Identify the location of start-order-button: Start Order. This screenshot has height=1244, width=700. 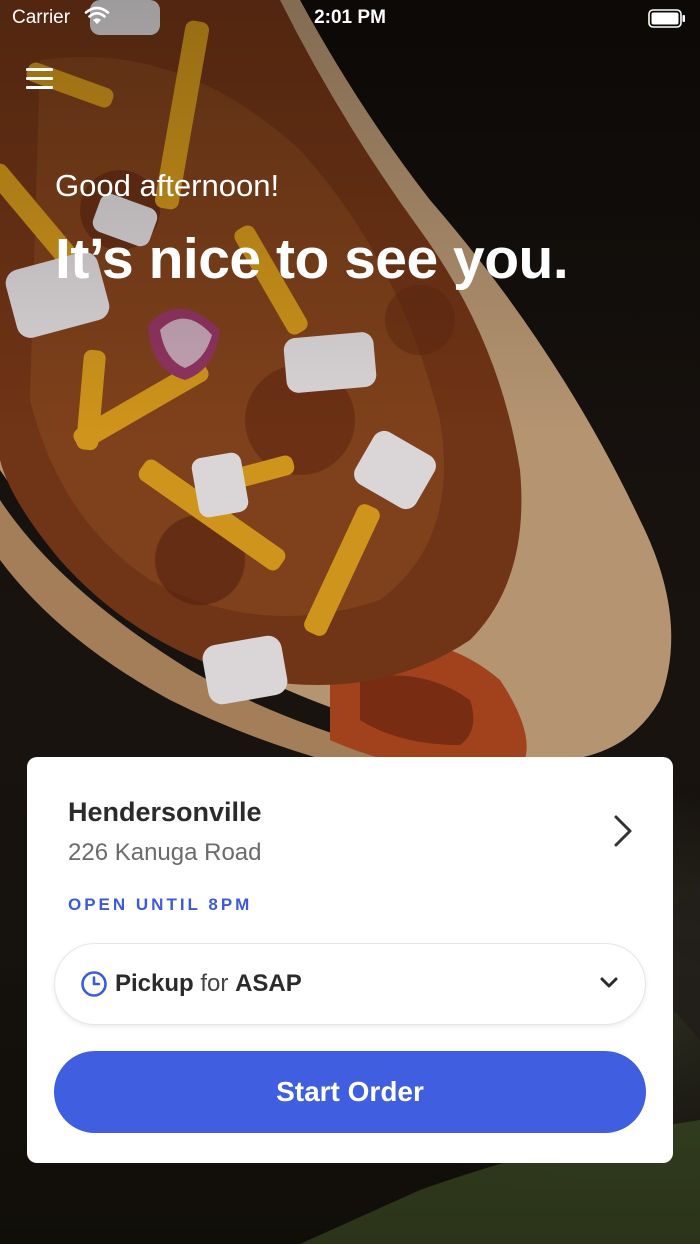
(350, 1092).